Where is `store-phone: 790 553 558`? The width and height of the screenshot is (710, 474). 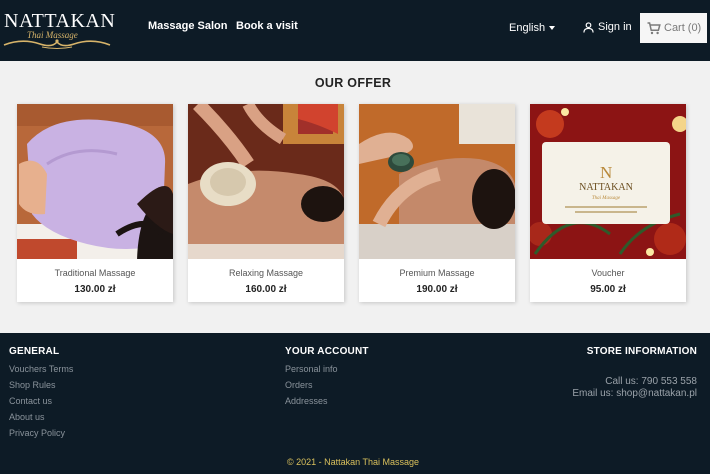 store-phone: 790 553 558 is located at coordinates (669, 381).